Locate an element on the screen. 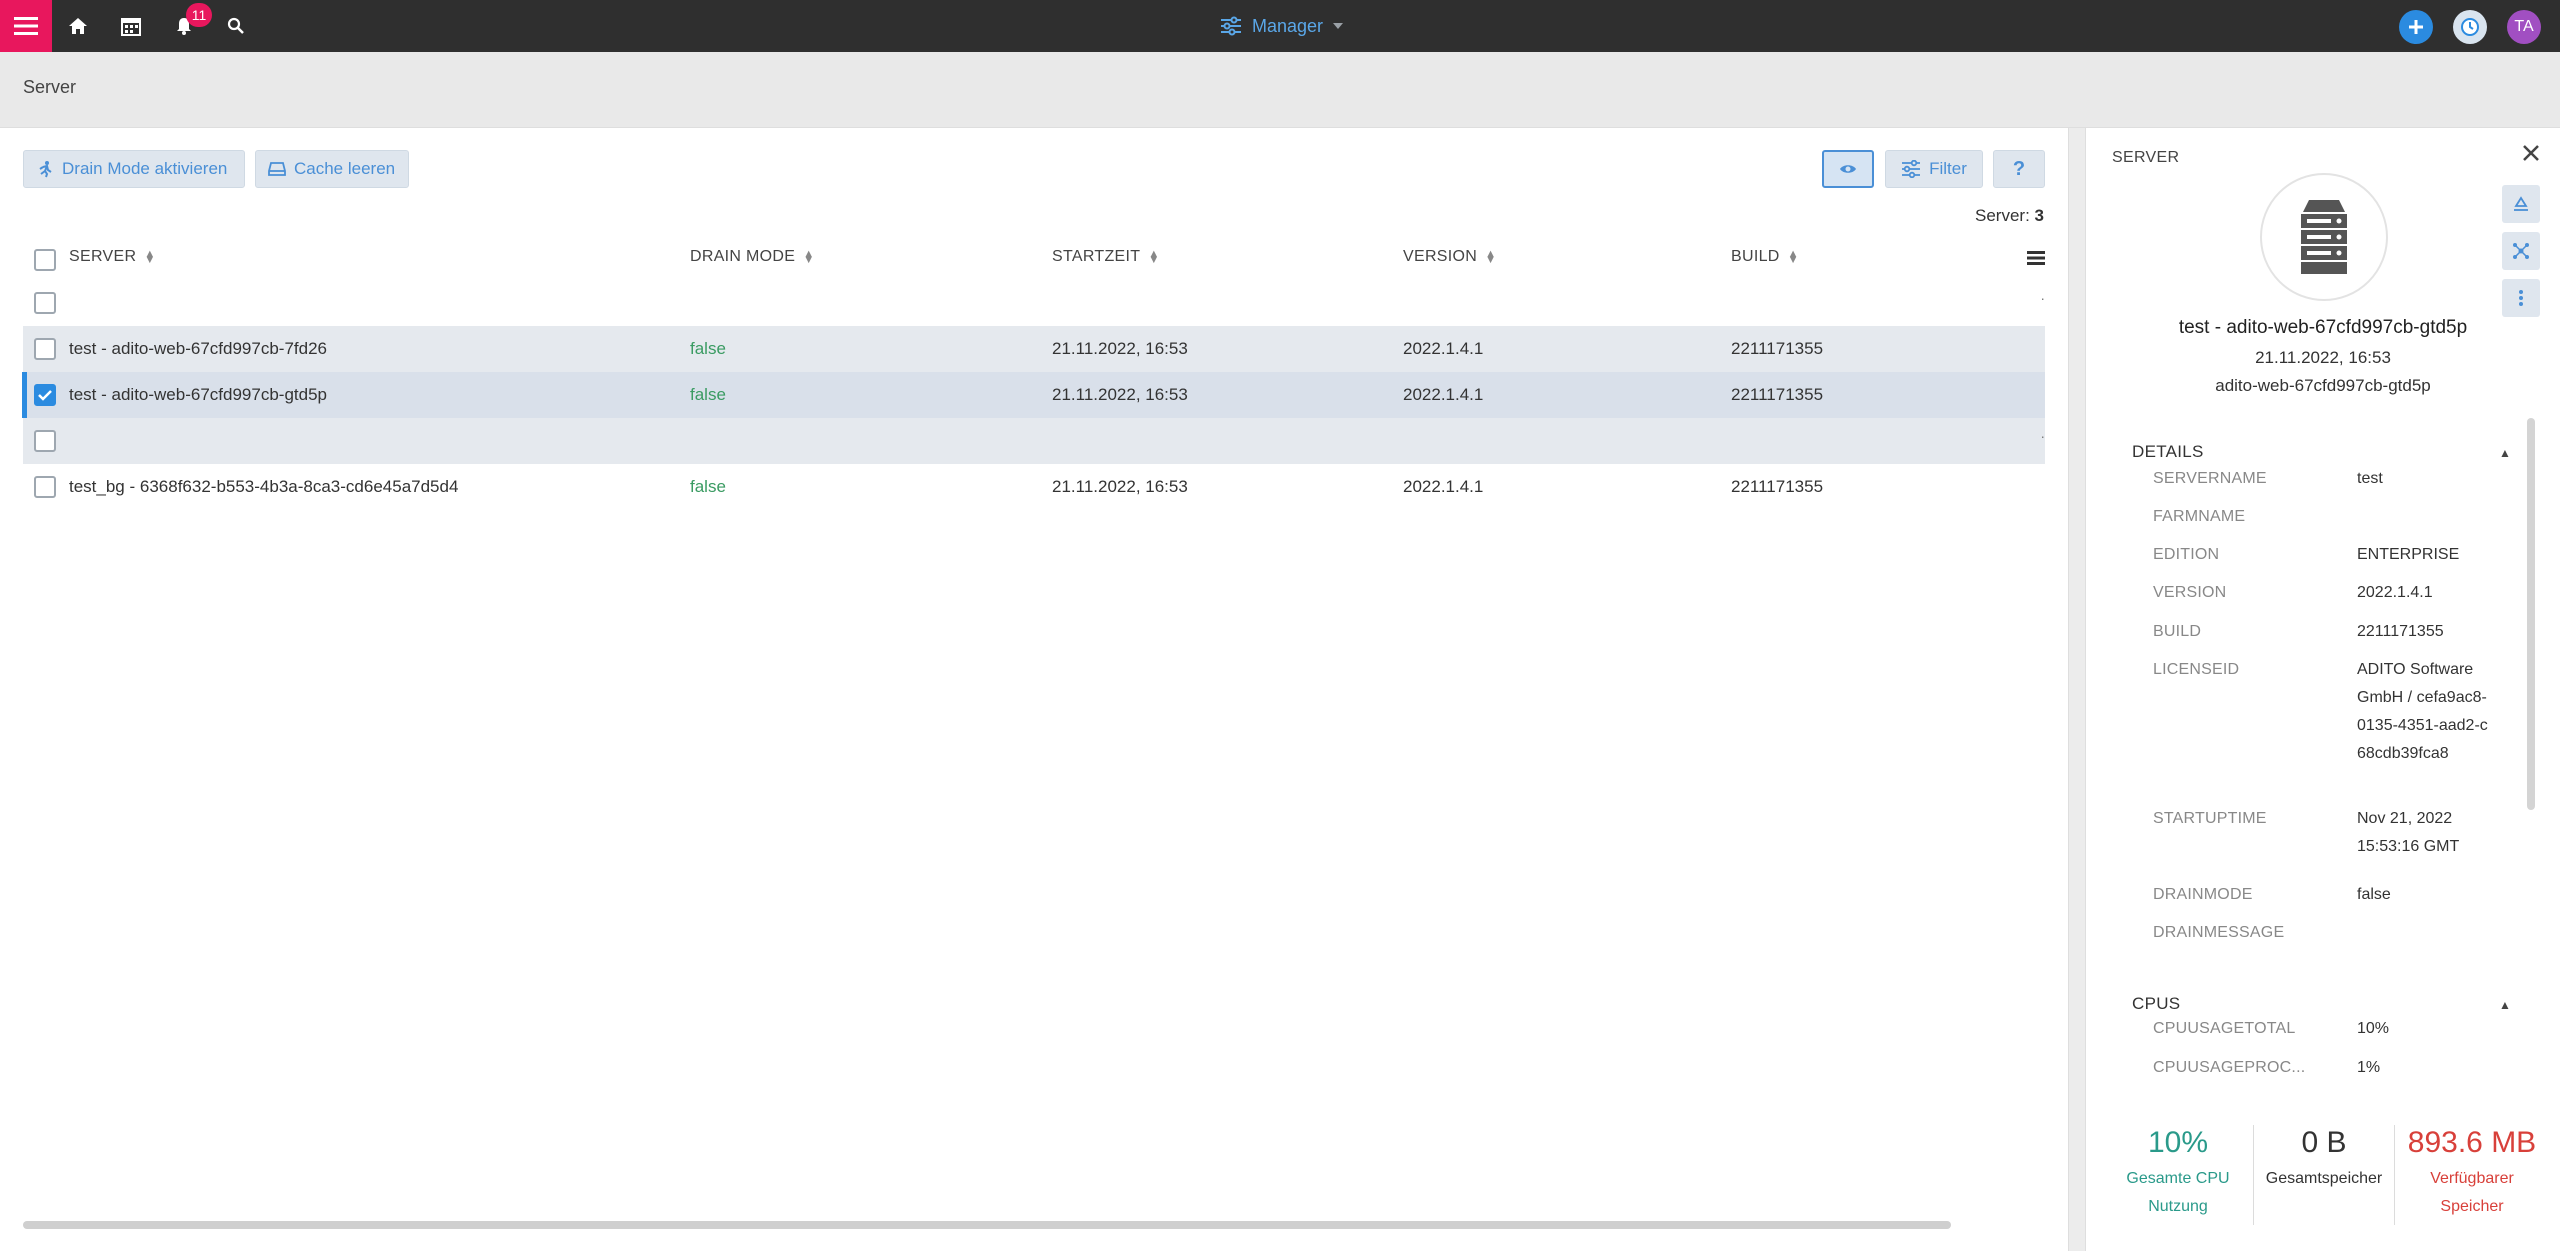 The width and height of the screenshot is (2560, 1251). stat-label: Gesamte CPU Nutzung is located at coordinates (2178, 1192).